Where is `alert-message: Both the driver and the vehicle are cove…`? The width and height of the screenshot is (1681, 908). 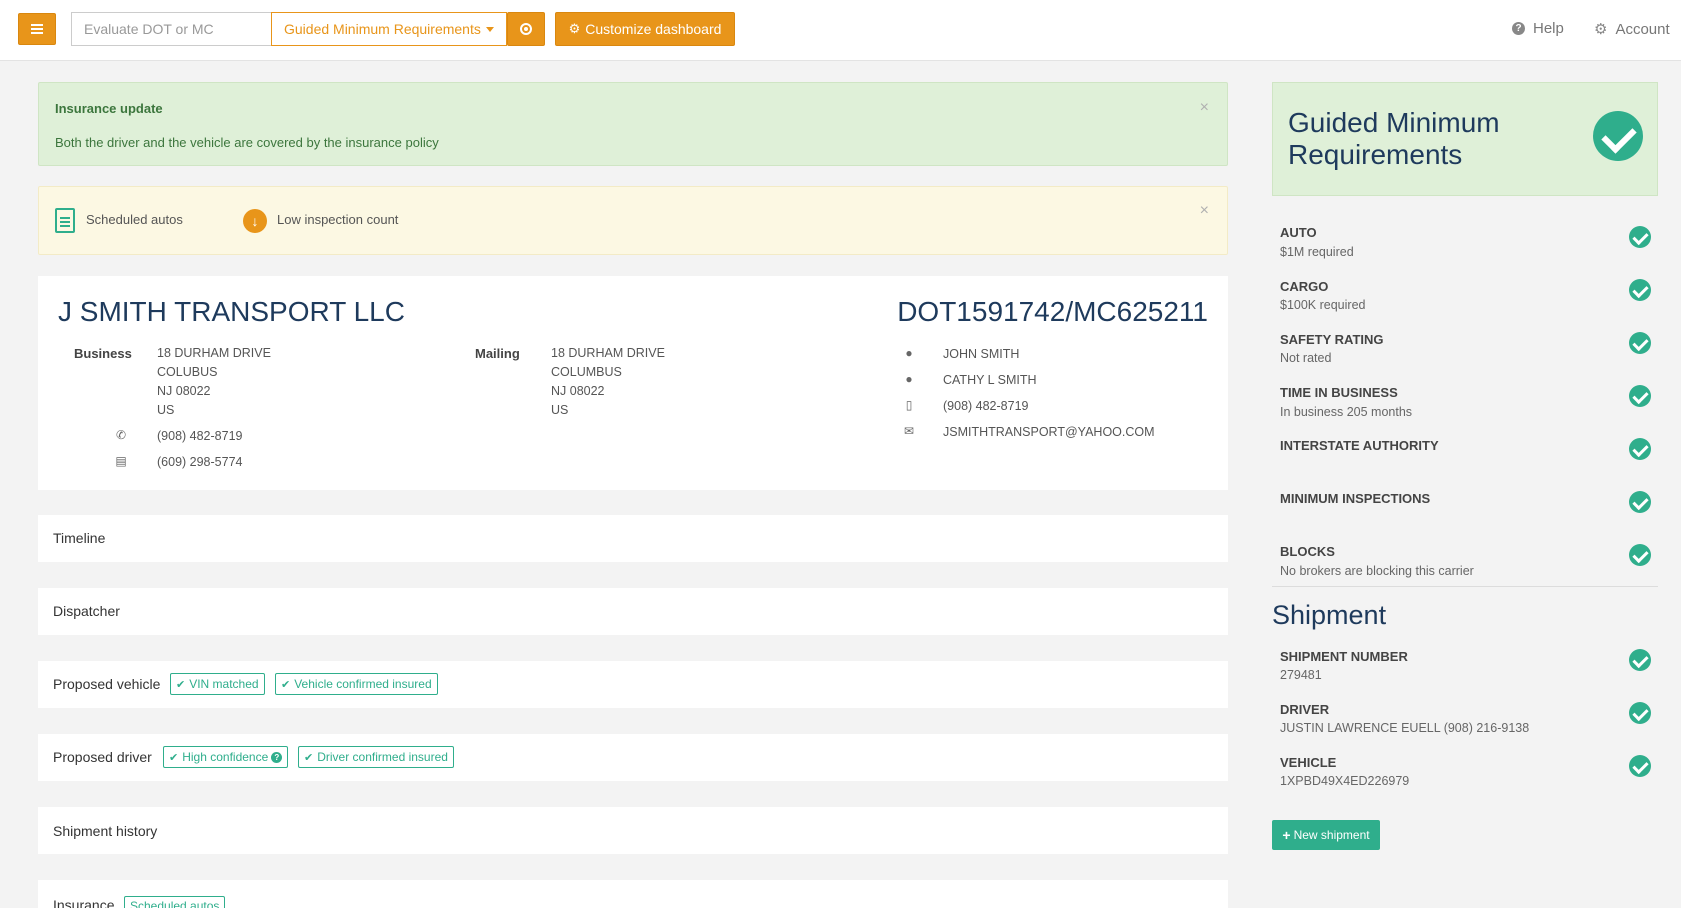
alert-message: Both the driver and the vehicle are cove… is located at coordinates (247, 142).